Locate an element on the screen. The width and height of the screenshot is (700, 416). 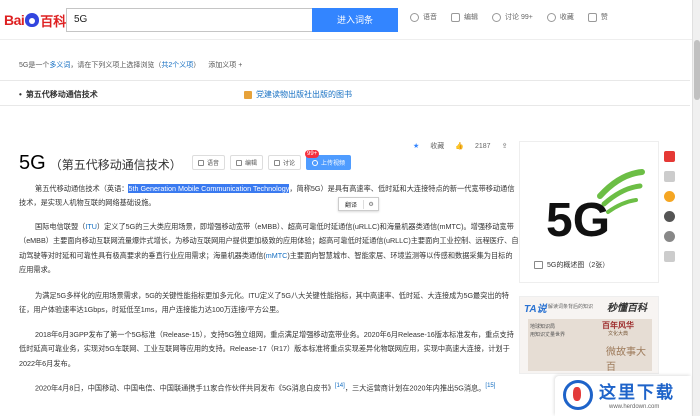
logo-text-bai: Bai is located at coordinates (14, 20).